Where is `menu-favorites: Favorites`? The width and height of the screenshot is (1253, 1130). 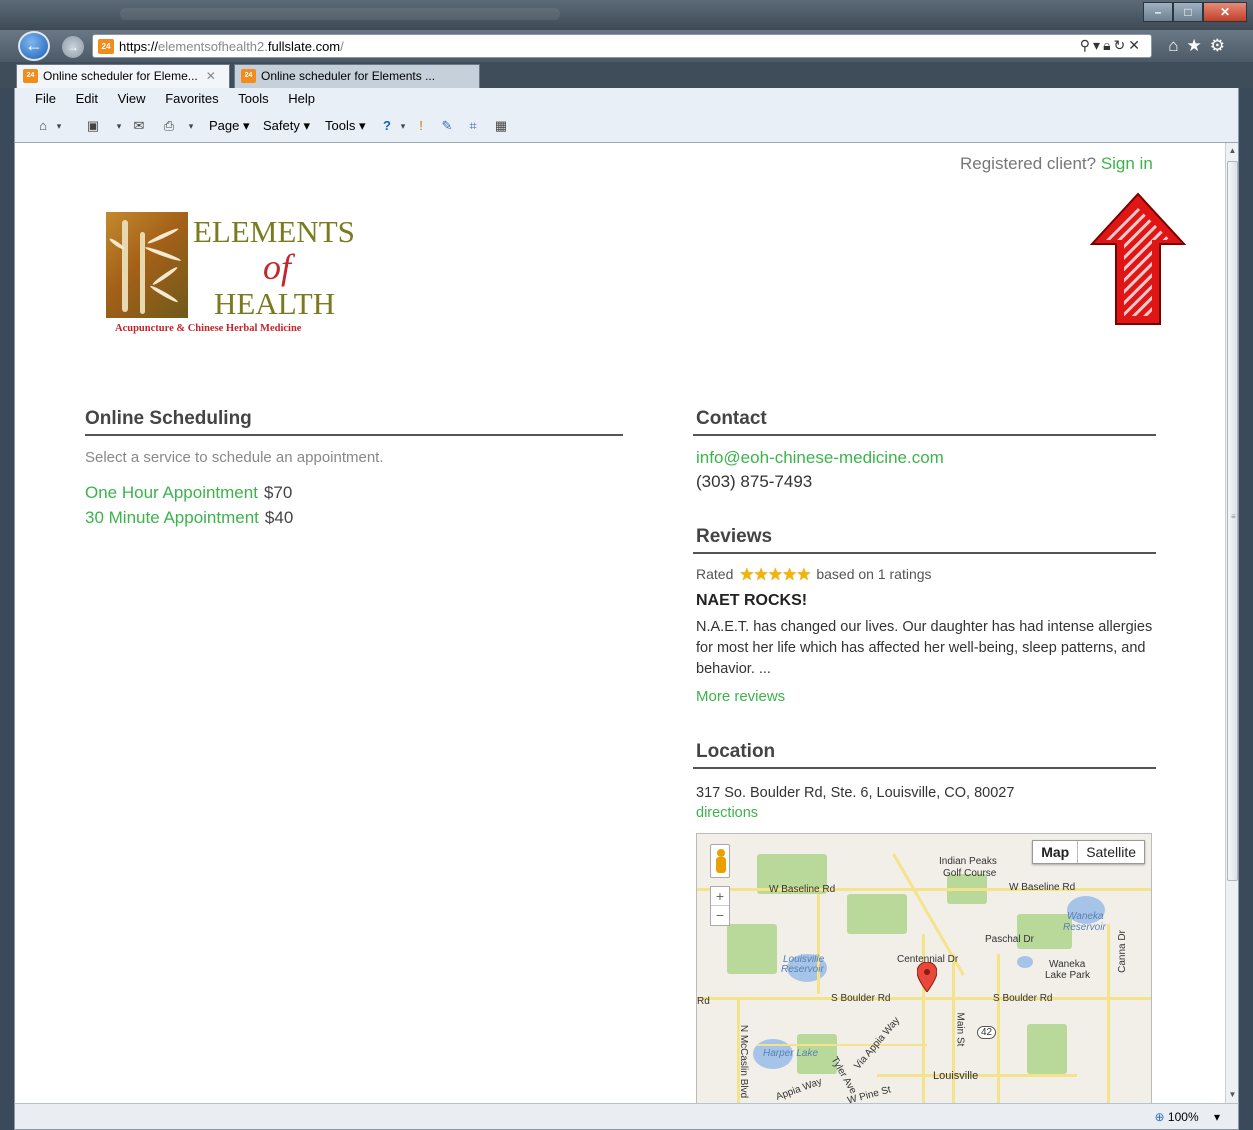 menu-favorites: Favorites is located at coordinates (191, 99).